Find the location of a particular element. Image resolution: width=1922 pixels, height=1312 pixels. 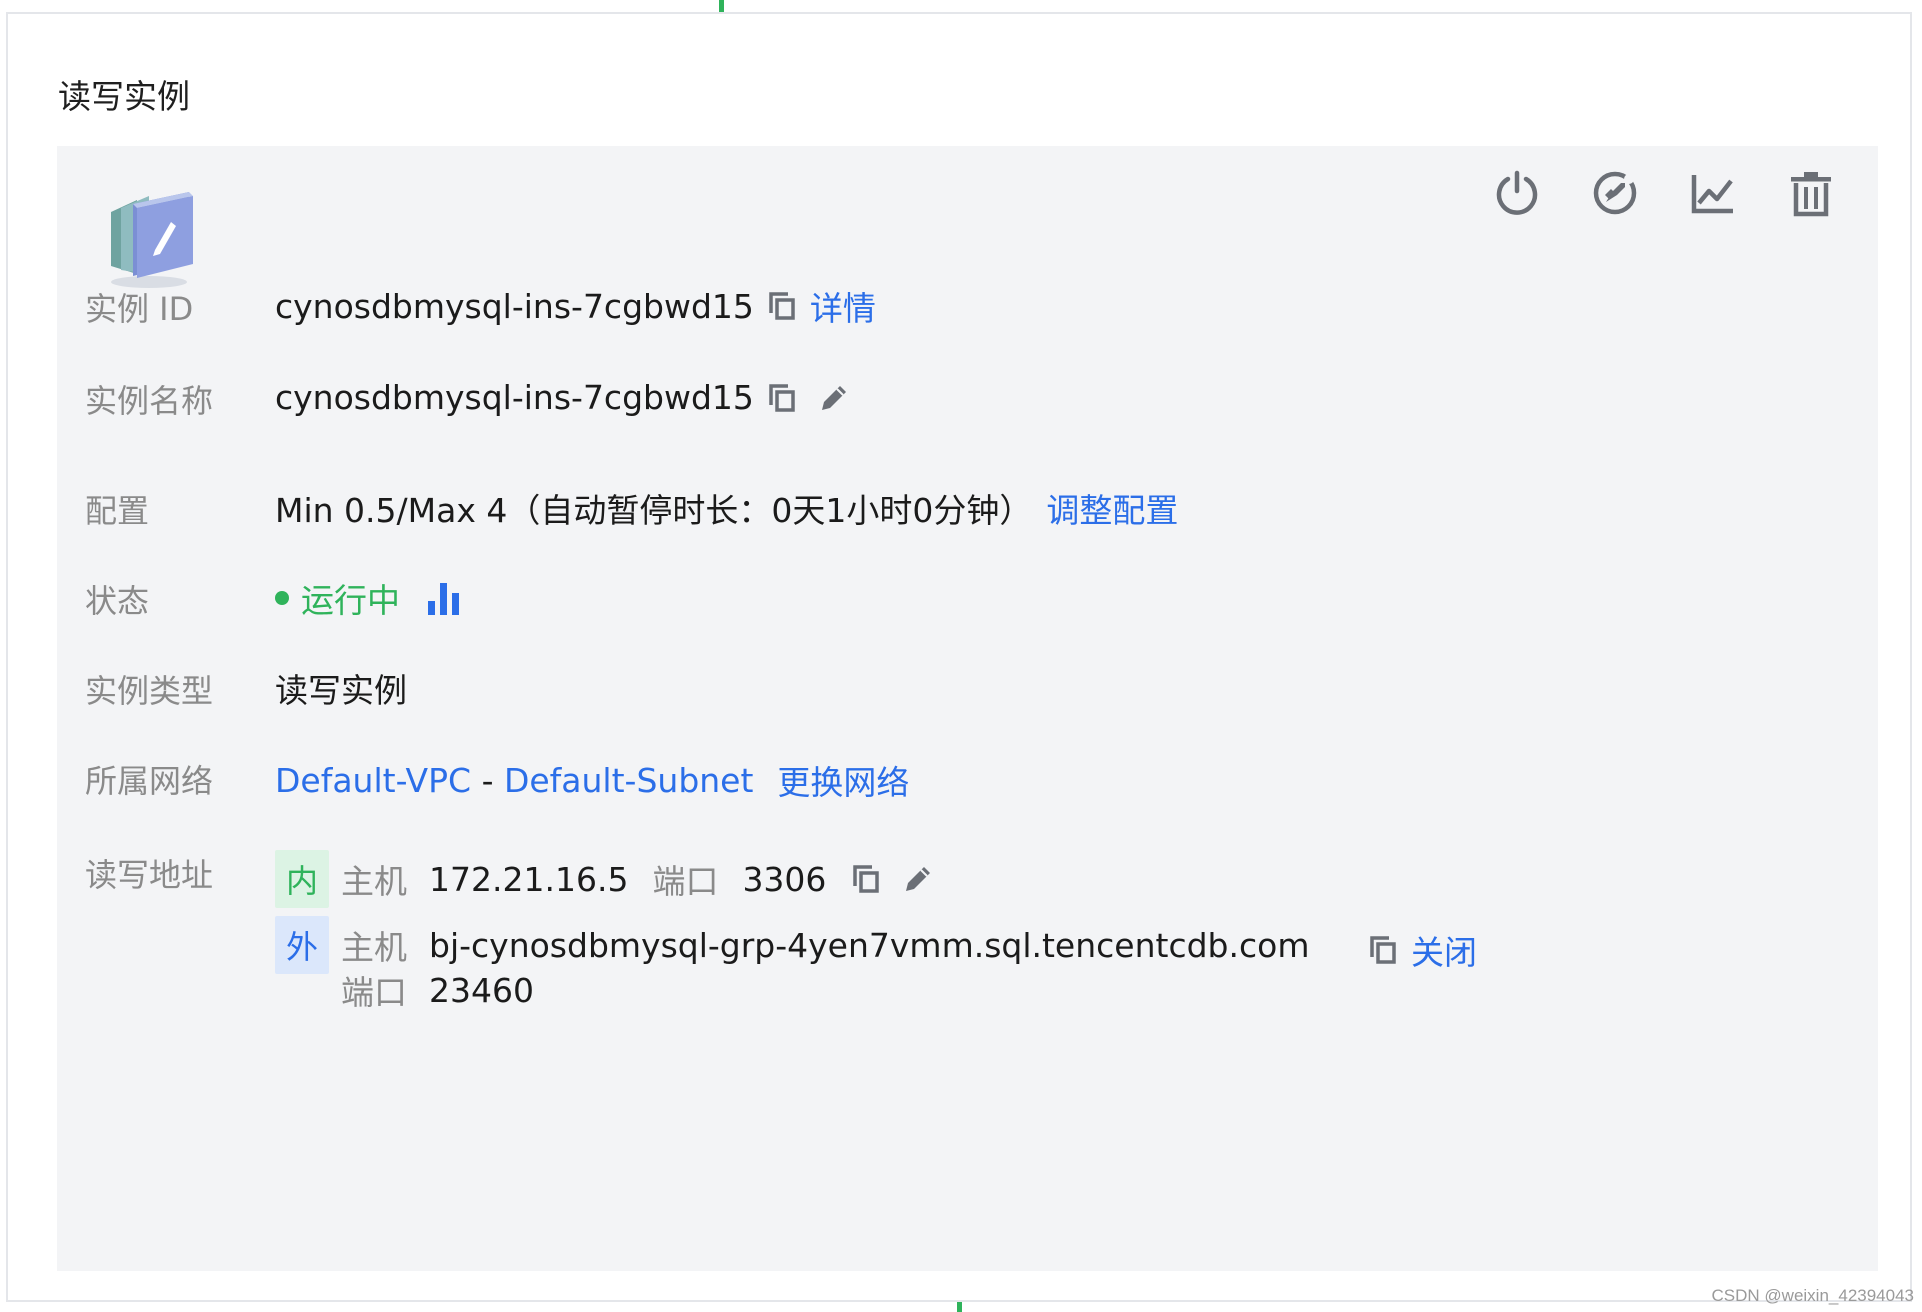

status-monitor-button is located at coordinates (444, 598).